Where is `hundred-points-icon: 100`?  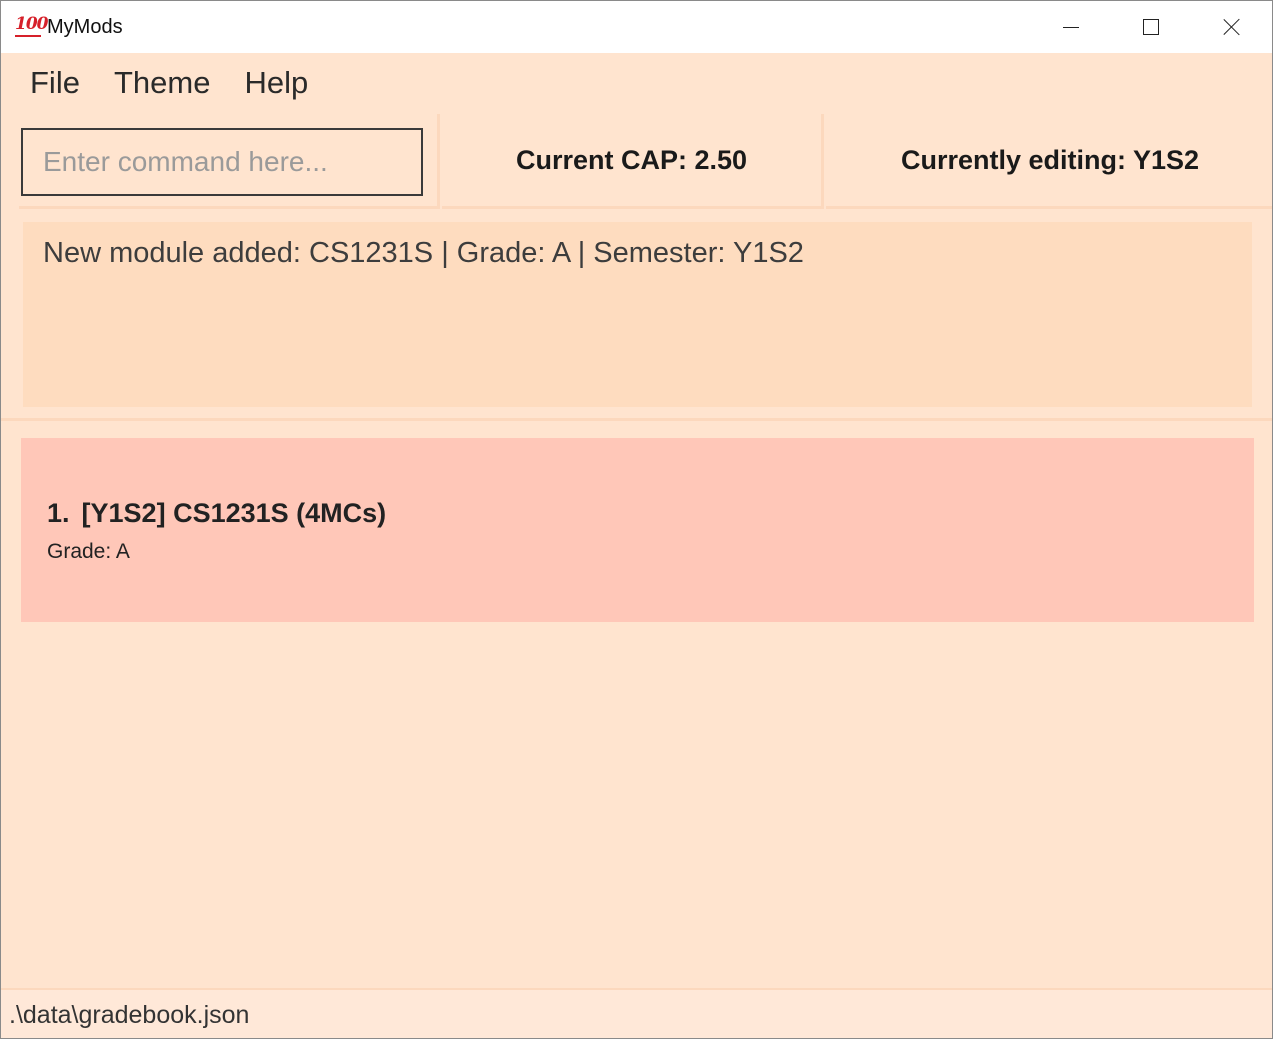 hundred-points-icon: 100 is located at coordinates (32, 25).